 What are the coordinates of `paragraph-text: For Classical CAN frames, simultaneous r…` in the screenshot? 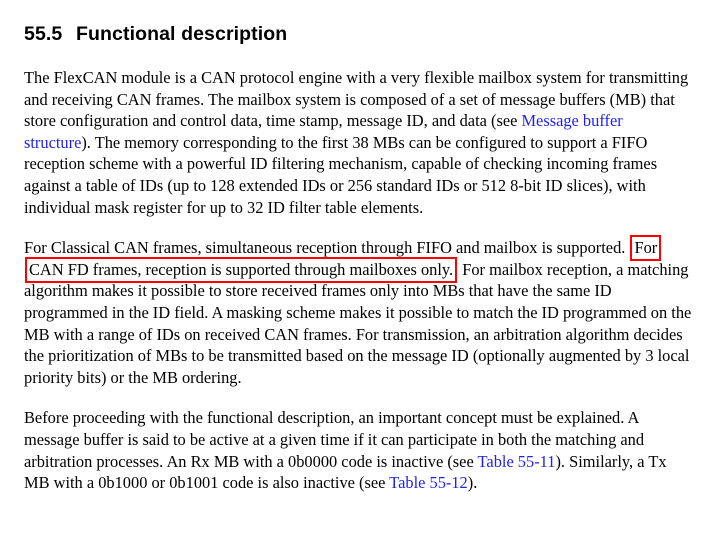 It's located at (325, 248).